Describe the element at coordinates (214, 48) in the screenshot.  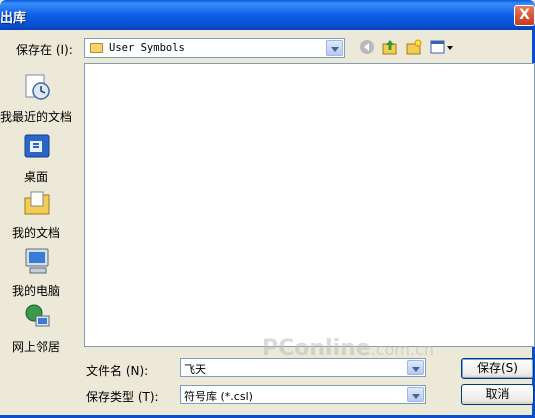
I see `save-in-dropdown: User Symbols` at that location.